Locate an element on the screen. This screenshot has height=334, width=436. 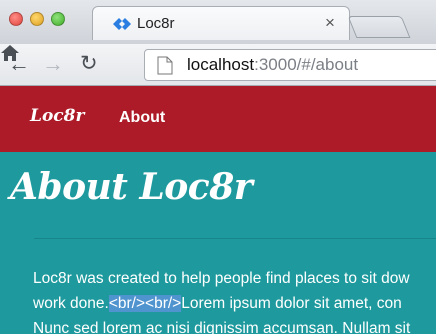
selected-text: <br/><br/> is located at coordinates (145, 303).